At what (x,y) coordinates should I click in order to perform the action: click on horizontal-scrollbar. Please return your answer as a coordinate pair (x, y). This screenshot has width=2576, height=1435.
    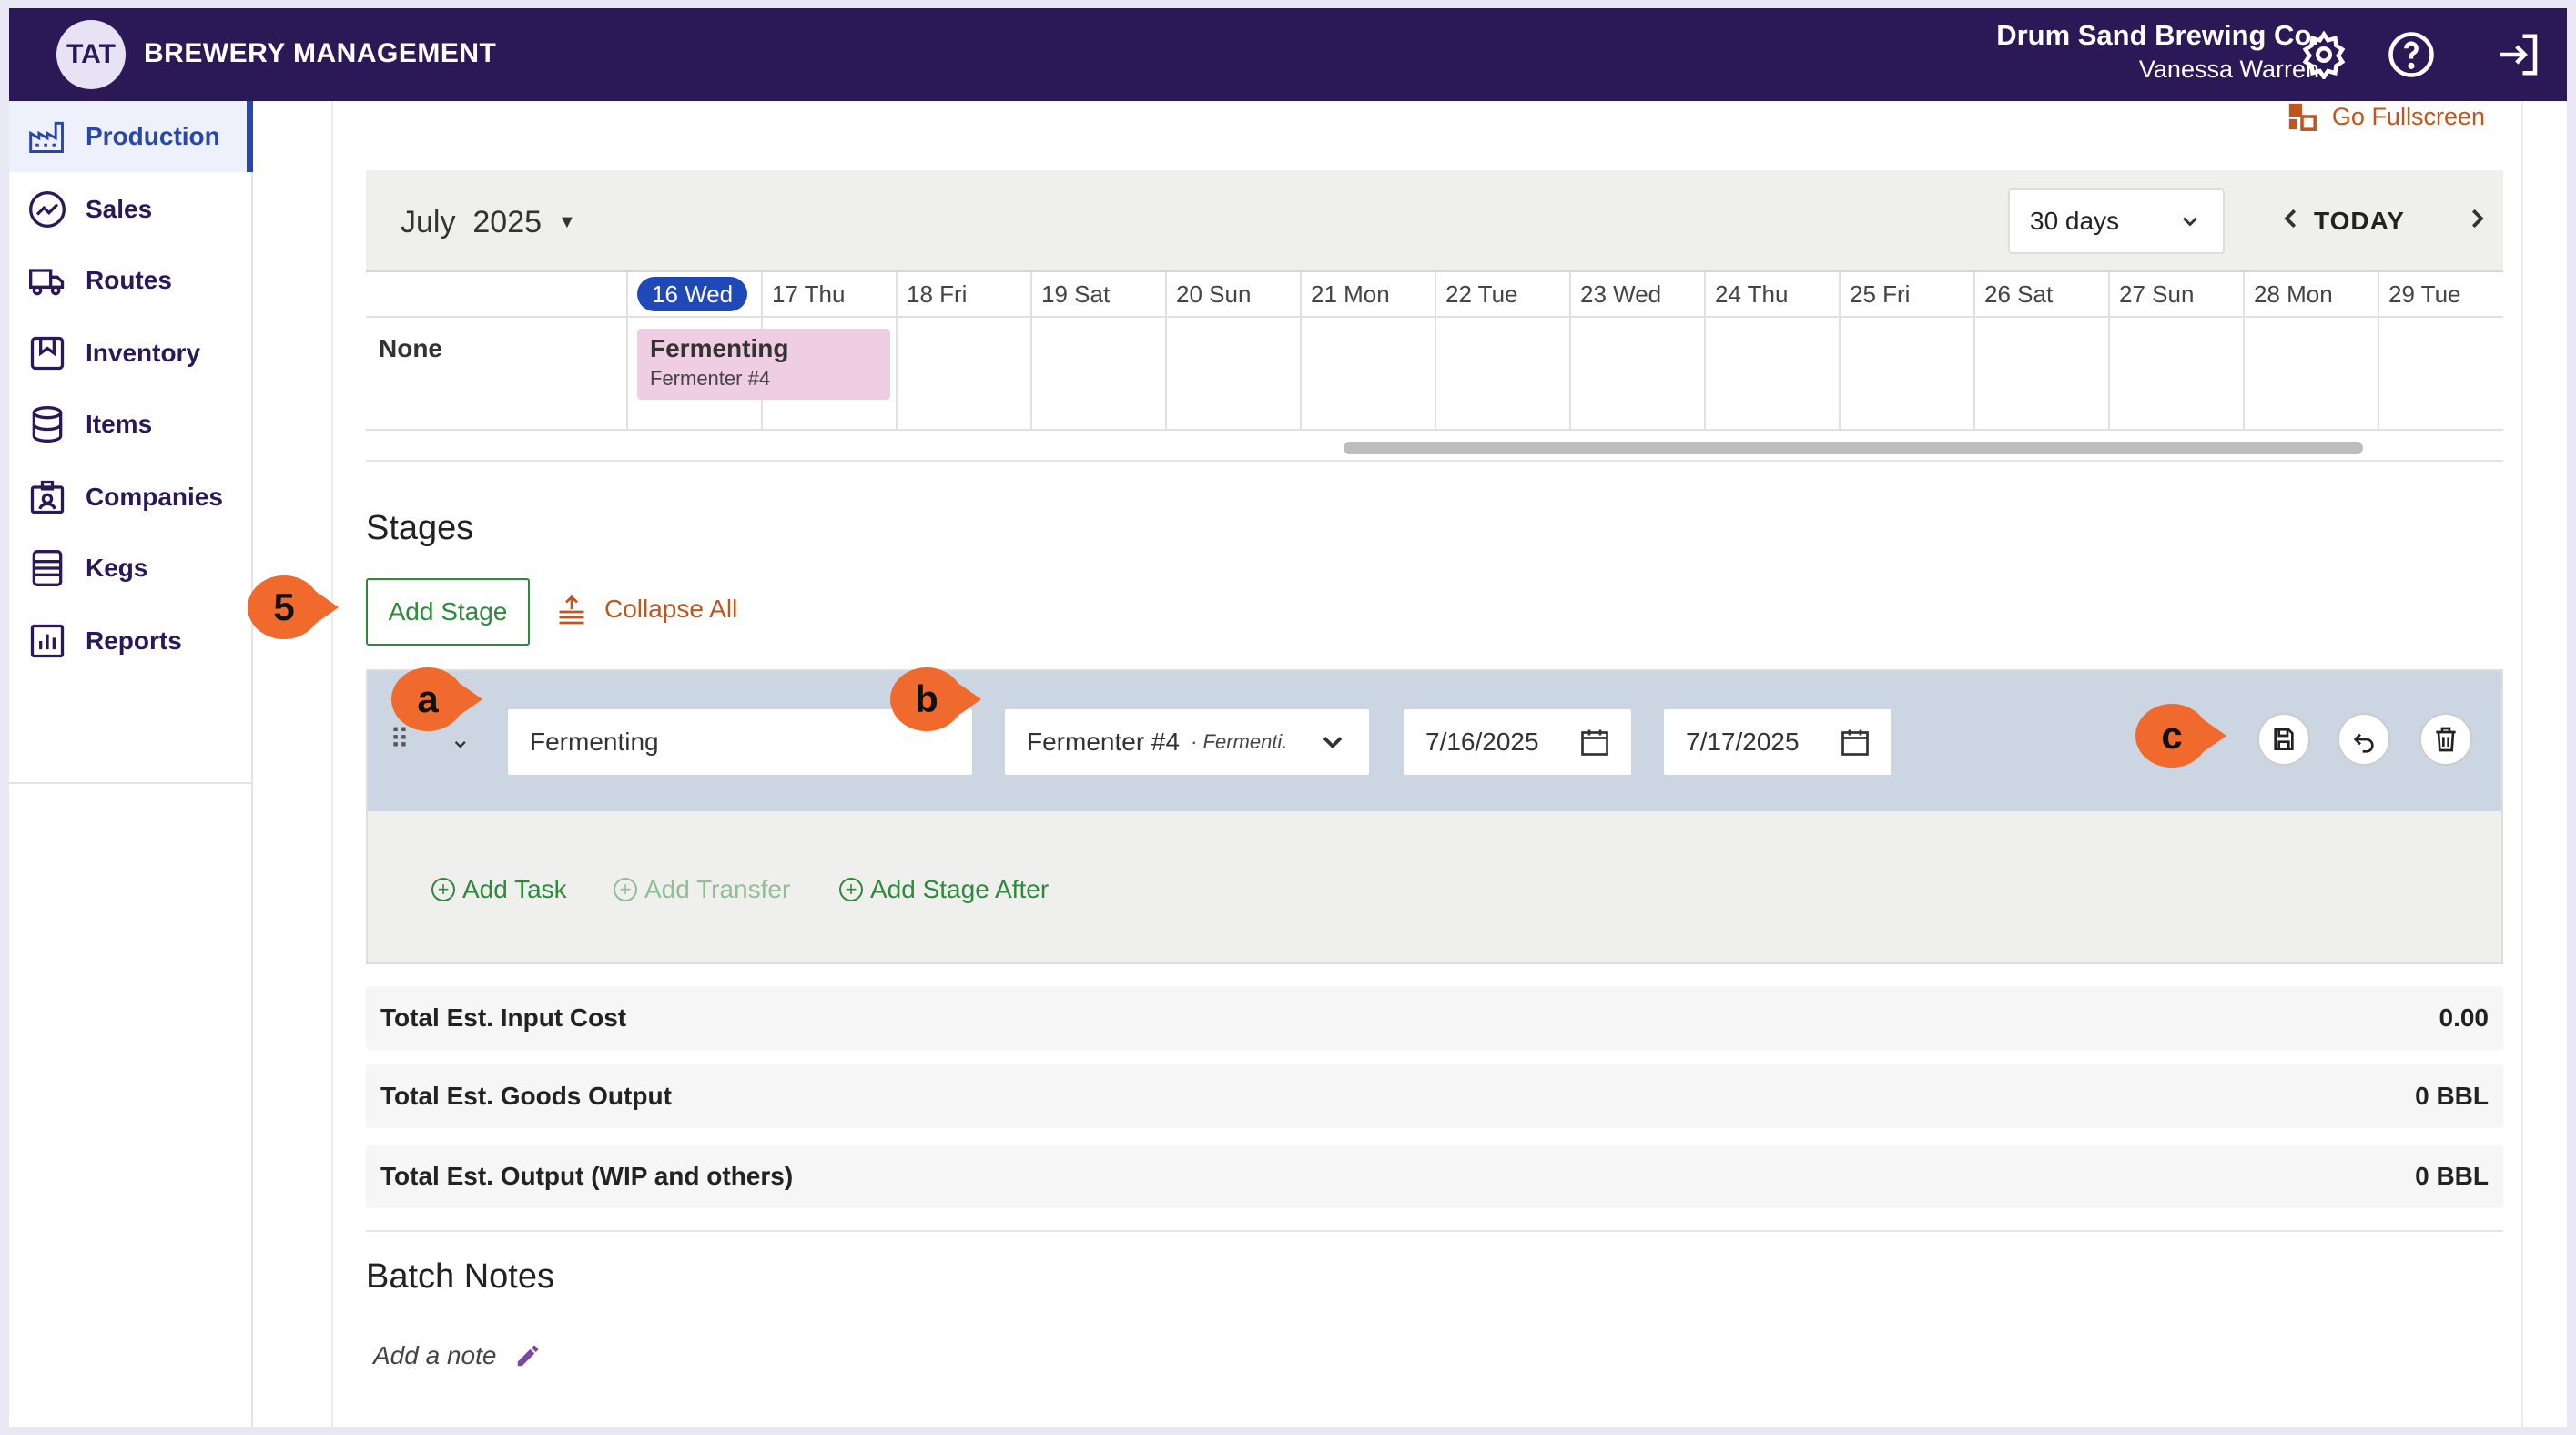
    Looking at the image, I should click on (1853, 448).